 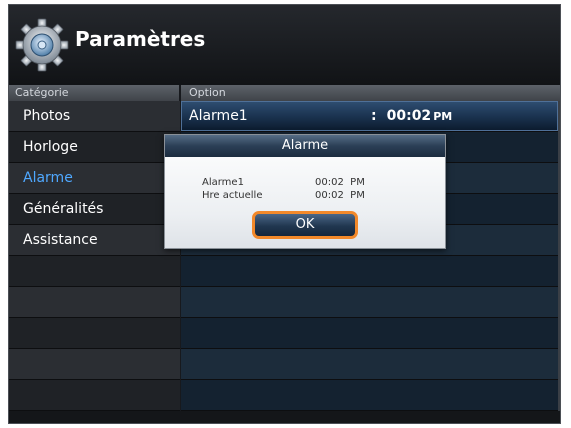 I want to click on alarm-time-value: :00:02 PM, so click(x=411, y=116).